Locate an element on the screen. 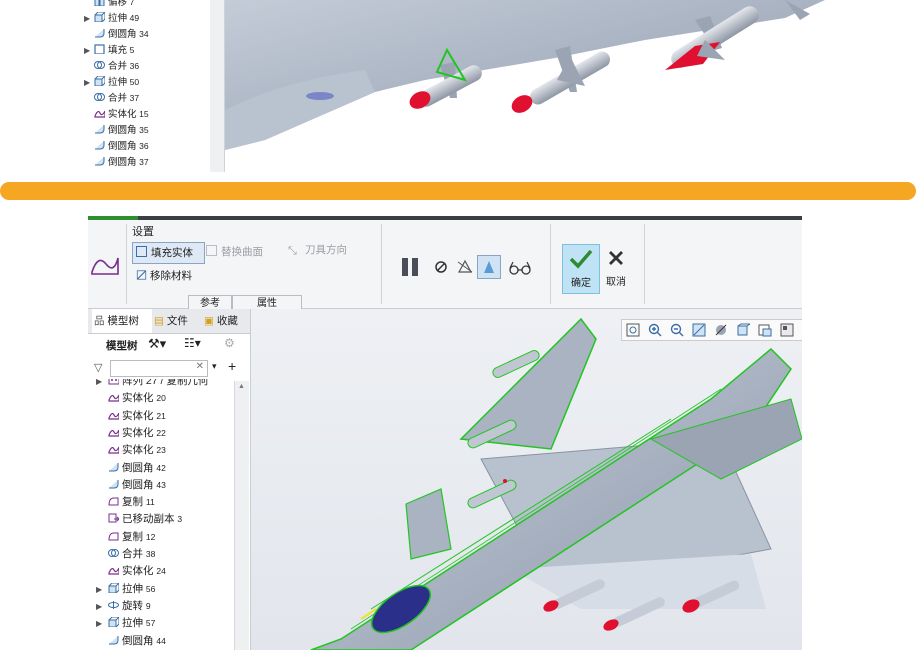 This screenshot has width=916, height=650. tree-item: 合并 38 is located at coordinates (125, 554).